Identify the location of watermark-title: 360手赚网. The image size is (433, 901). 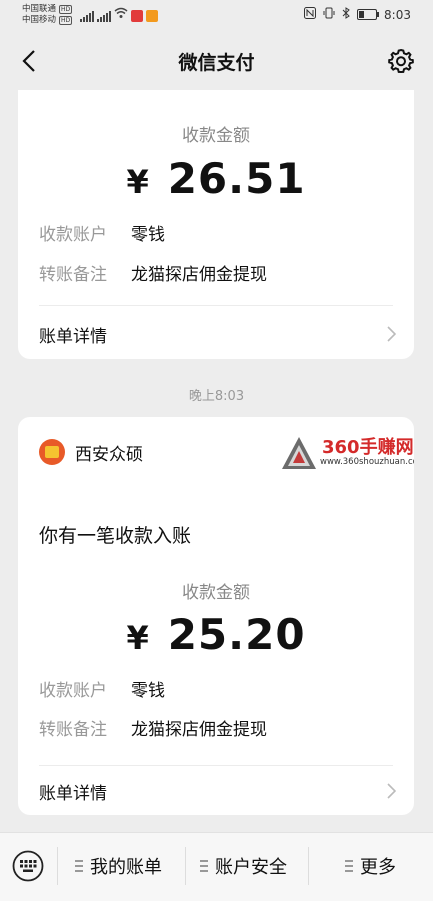
(368, 447).